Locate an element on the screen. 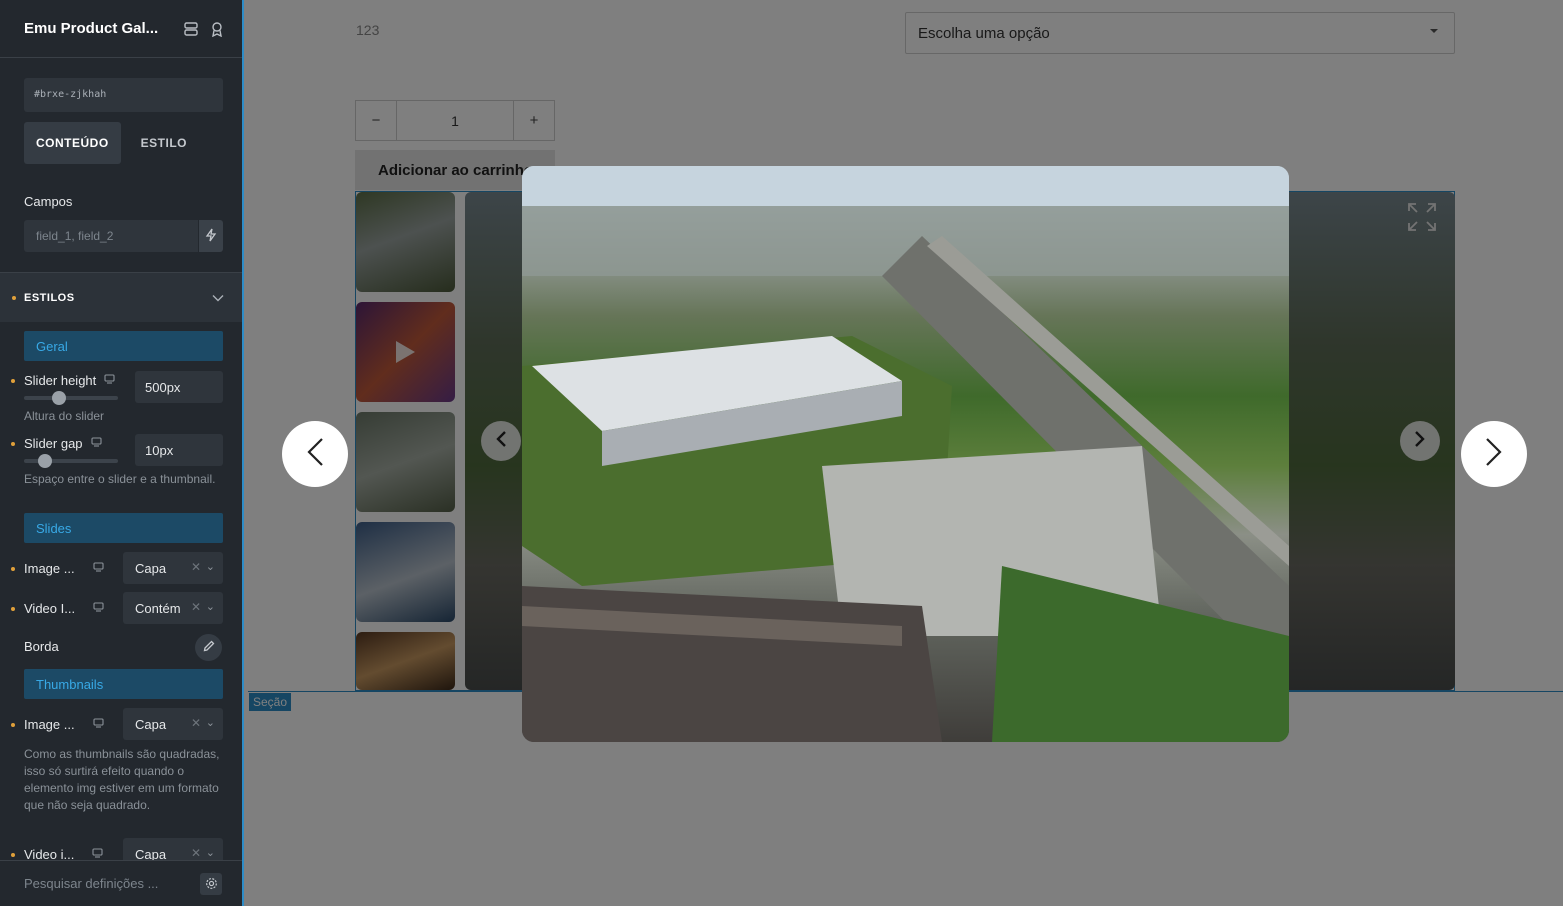  chevron-down-icon is located at coordinates (218, 297).